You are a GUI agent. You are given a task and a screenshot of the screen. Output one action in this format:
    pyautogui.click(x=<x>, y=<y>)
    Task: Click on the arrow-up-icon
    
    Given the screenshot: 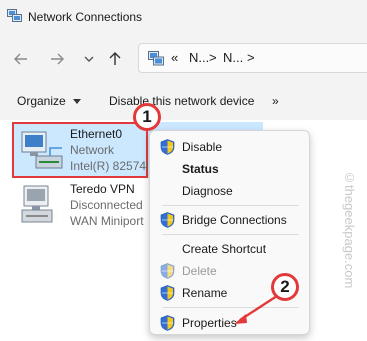 What is the action you would take?
    pyautogui.click(x=115, y=58)
    